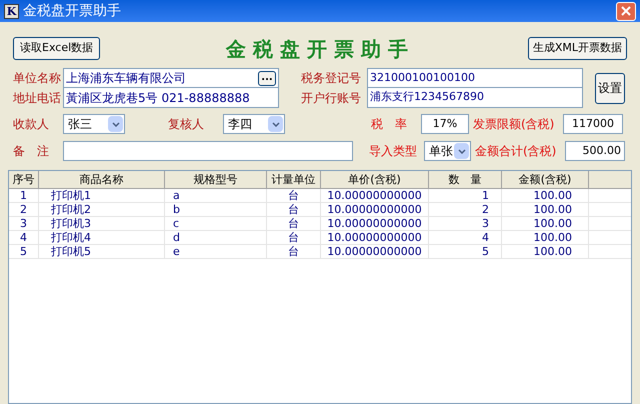  What do you see at coordinates (102, 251) in the screenshot?
I see `table-cell: 打印机5` at bounding box center [102, 251].